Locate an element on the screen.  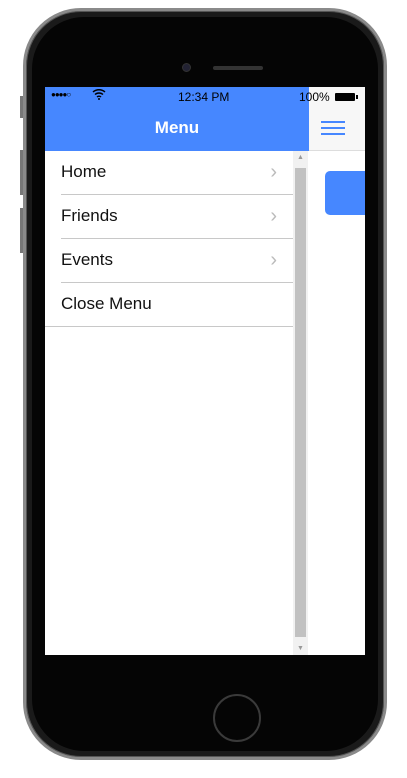
scroll-up-arrow-icon: ▲ is located at coordinates (300, 157).